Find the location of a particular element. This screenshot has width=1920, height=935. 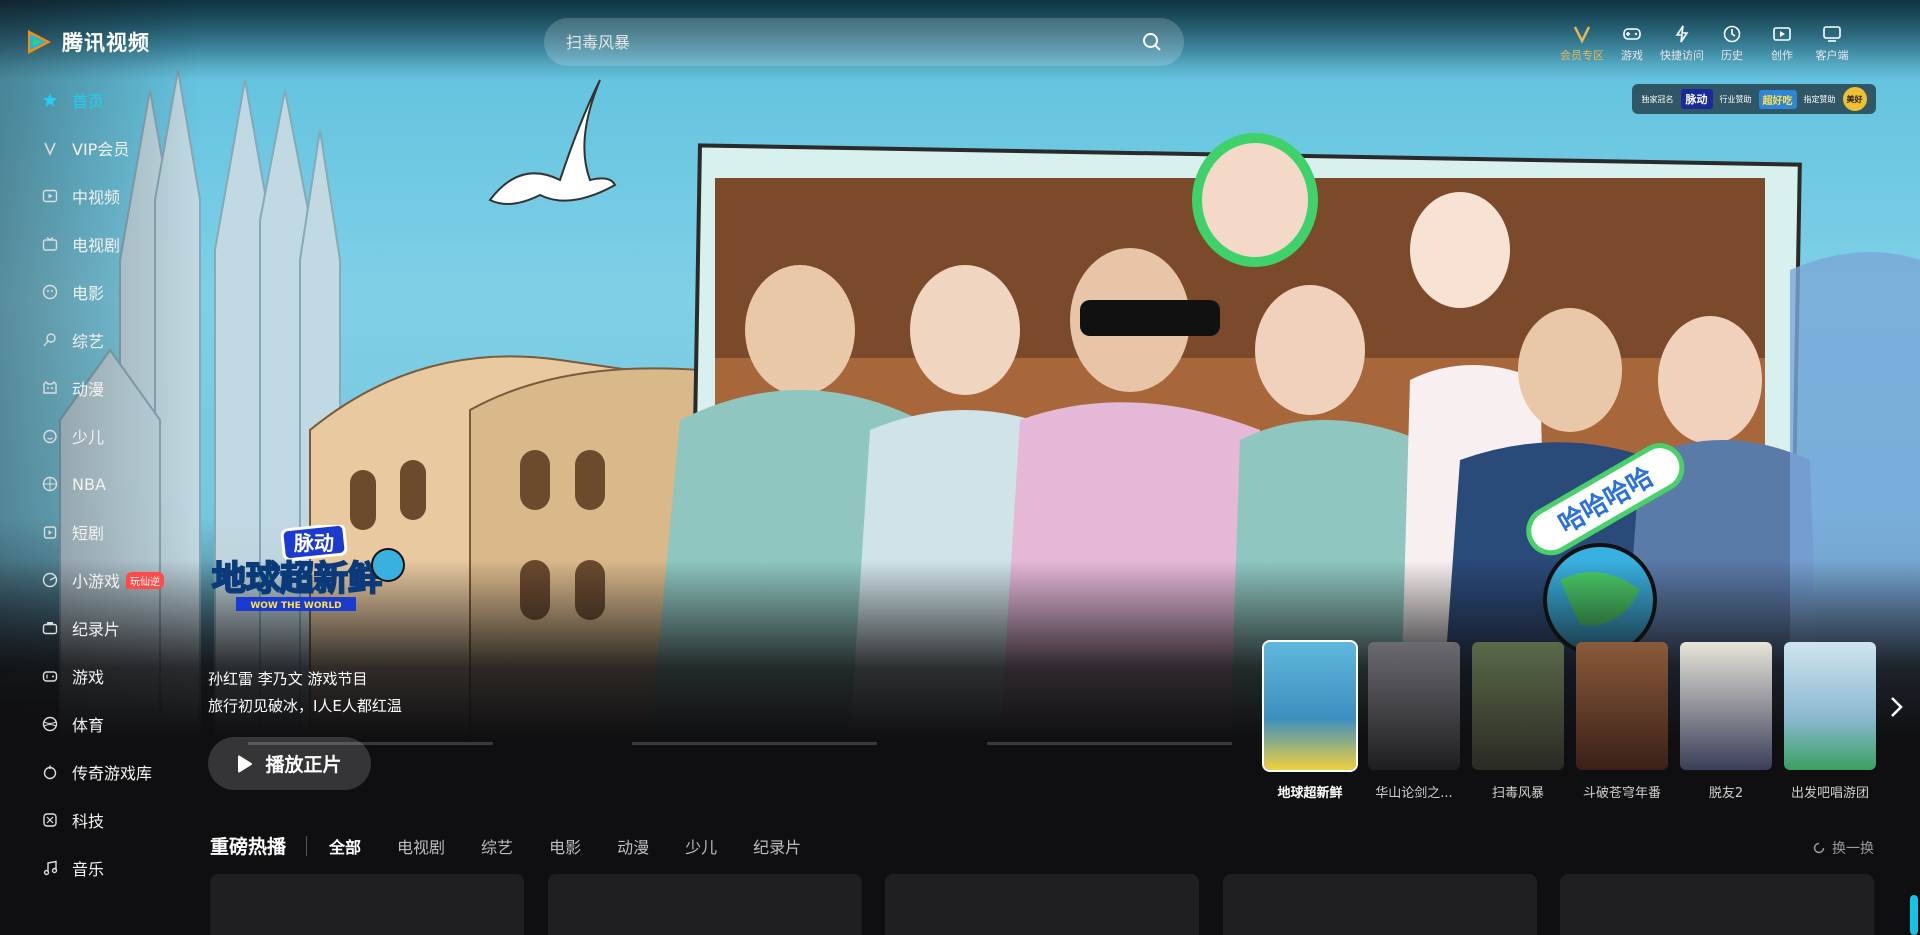

carousel-thumb: 地球超新鲜 is located at coordinates (1310, 720).